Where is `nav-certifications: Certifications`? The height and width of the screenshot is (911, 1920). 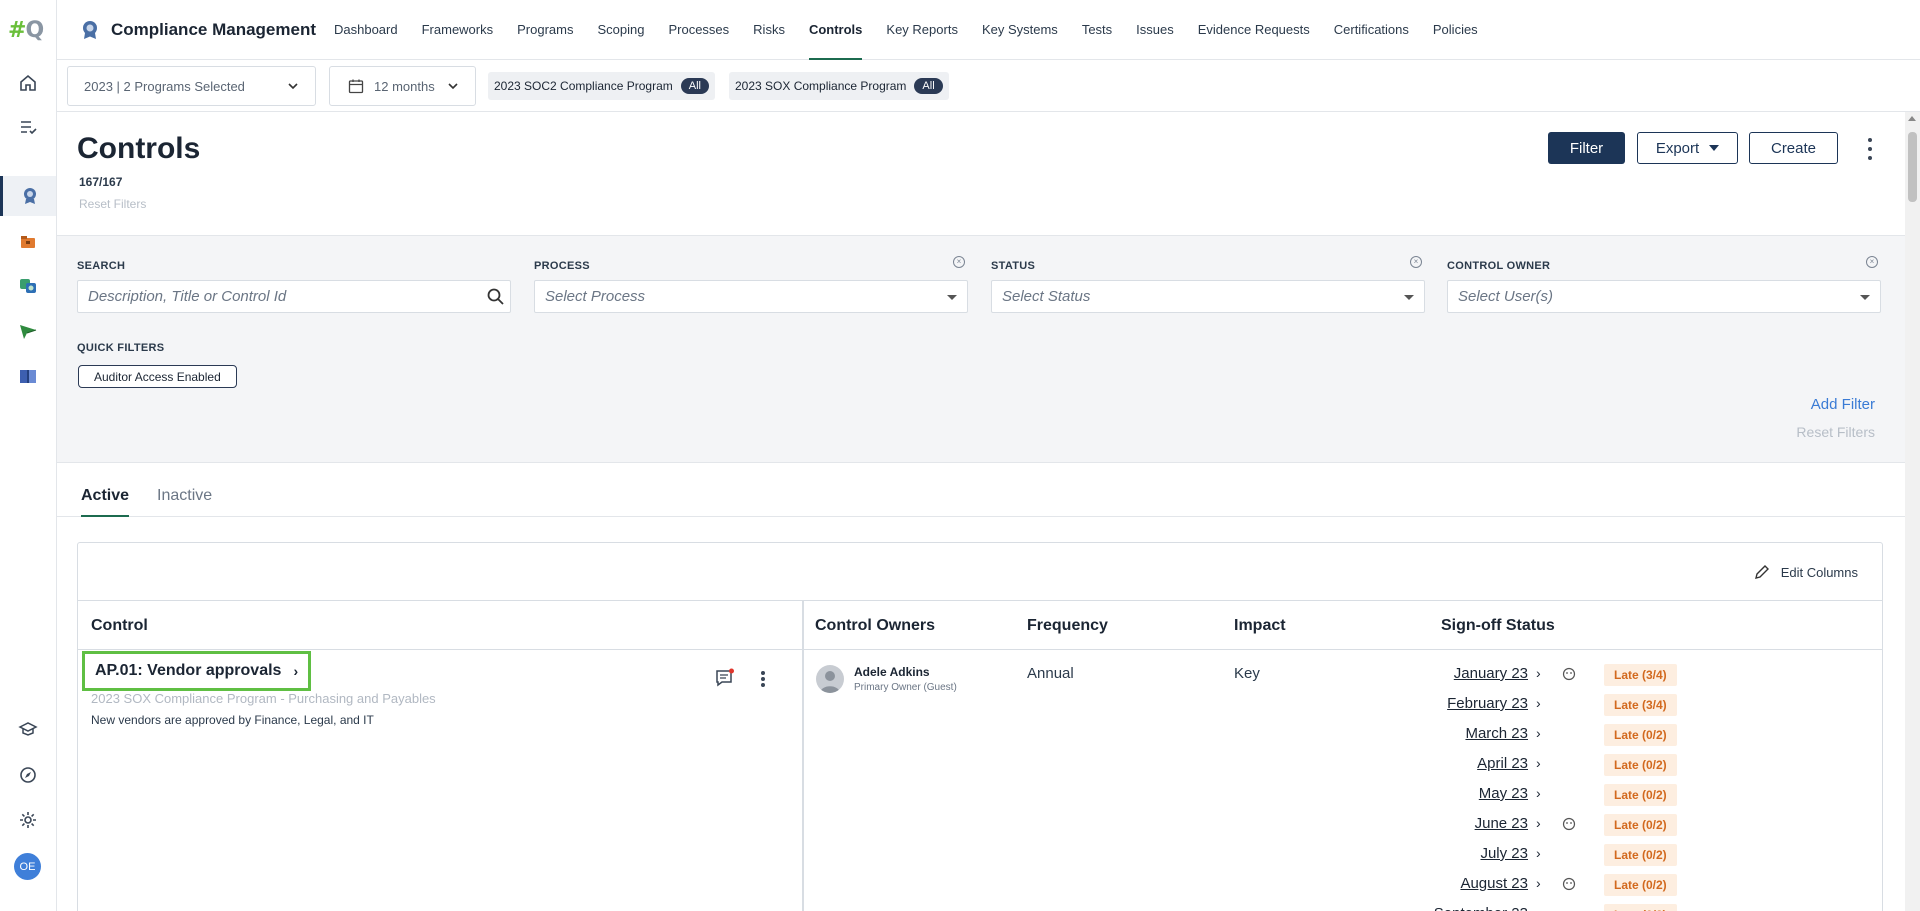 nav-certifications: Certifications is located at coordinates (1371, 30).